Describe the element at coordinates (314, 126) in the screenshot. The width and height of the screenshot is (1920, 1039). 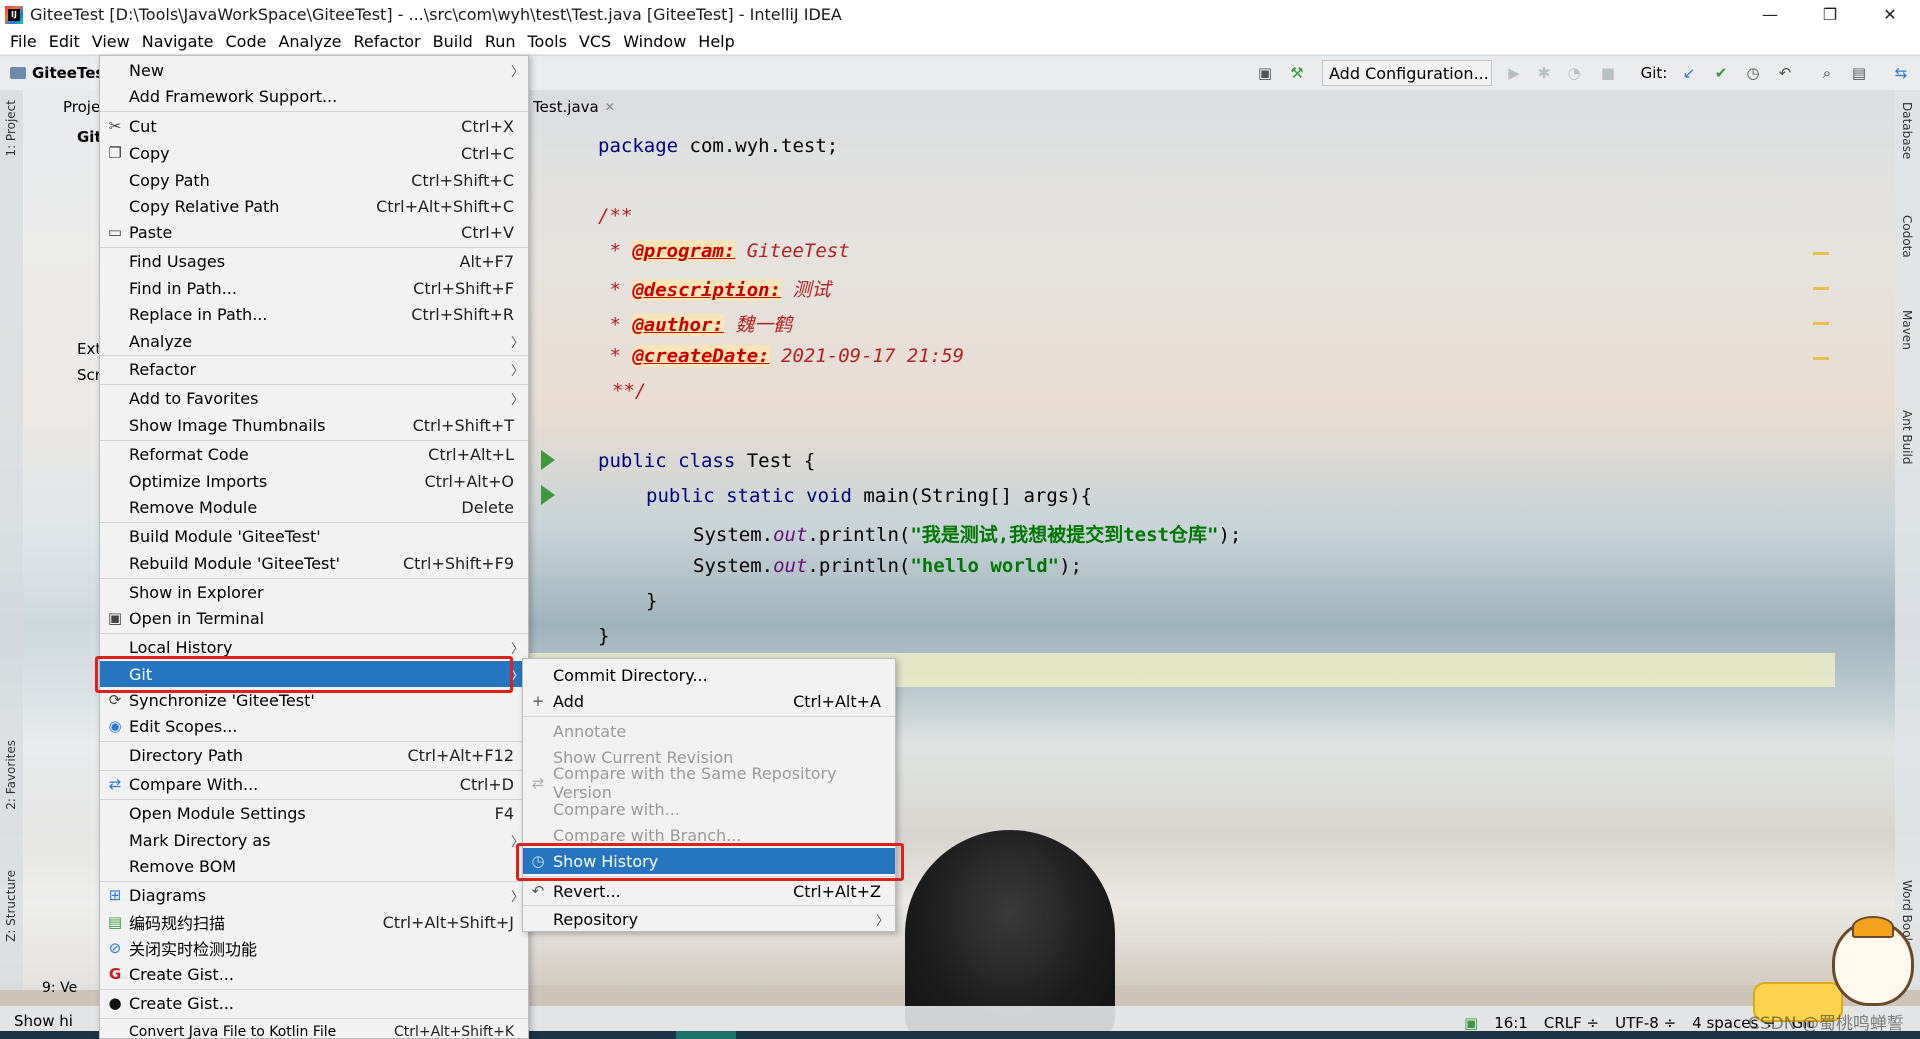
I see `menu-item-cut: ✂ Cut Ctrl+X` at that location.